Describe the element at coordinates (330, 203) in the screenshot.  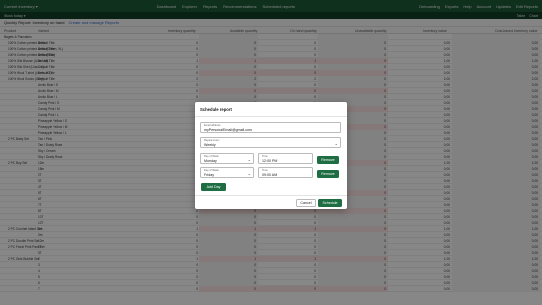
I see `schedule-button: Schedule` at that location.